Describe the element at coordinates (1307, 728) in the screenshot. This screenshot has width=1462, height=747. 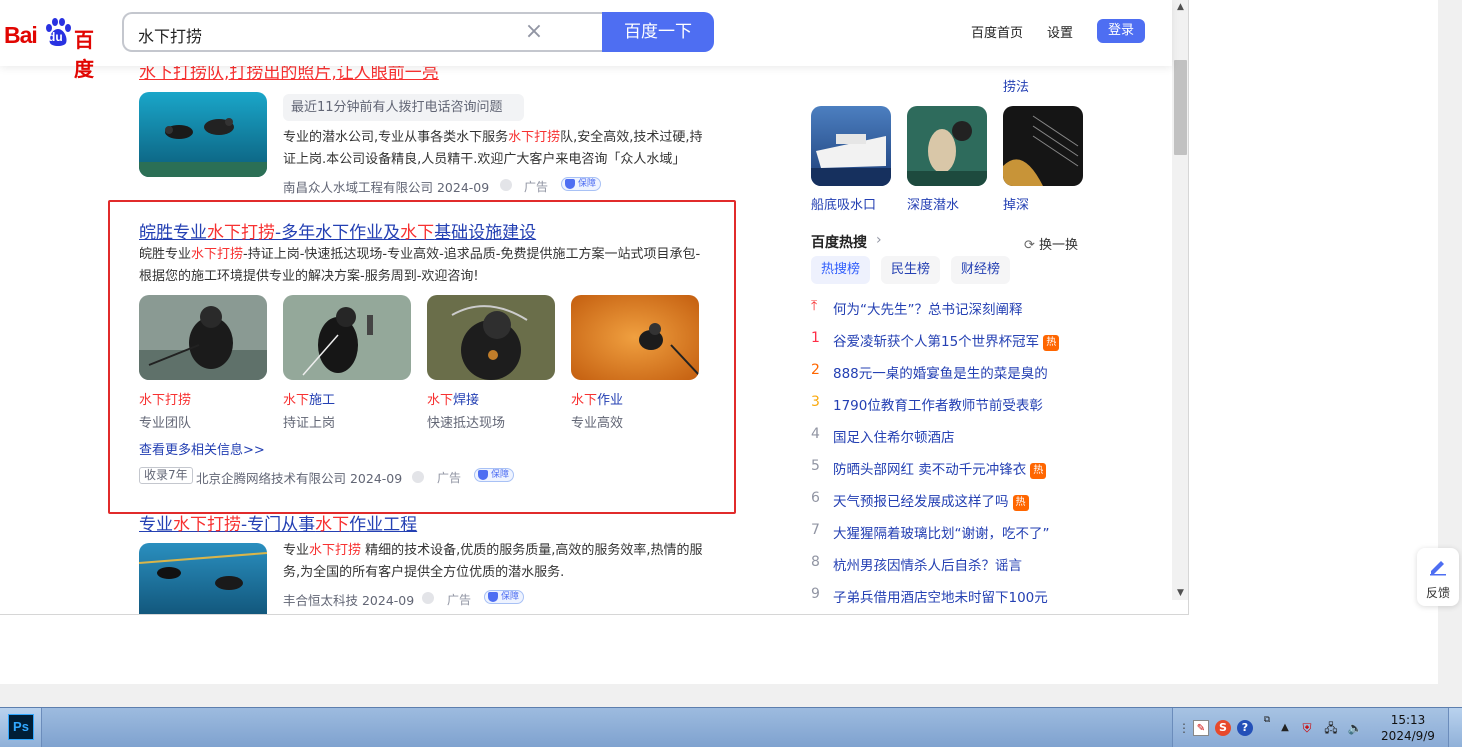
I see `security-icon: ⛨` at that location.